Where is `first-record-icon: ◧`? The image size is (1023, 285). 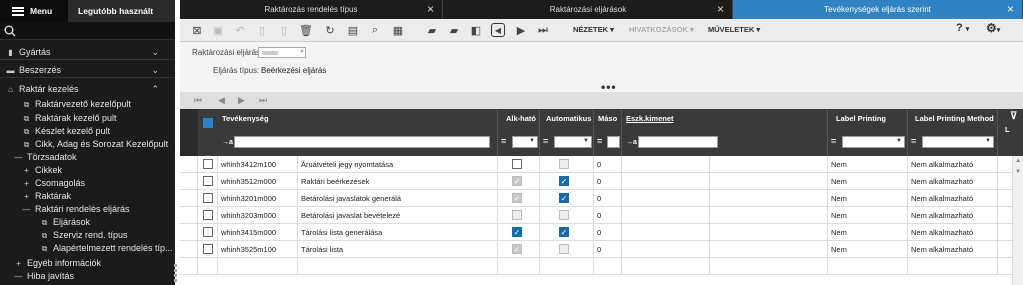
first-record-icon: ◧ is located at coordinates (476, 30).